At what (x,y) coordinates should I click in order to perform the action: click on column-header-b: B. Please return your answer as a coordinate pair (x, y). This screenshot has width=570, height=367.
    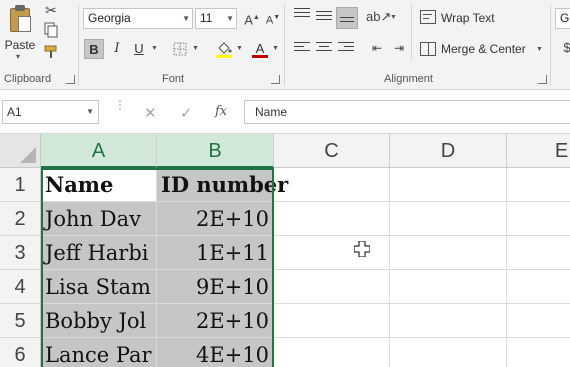
    Looking at the image, I should click on (215, 151).